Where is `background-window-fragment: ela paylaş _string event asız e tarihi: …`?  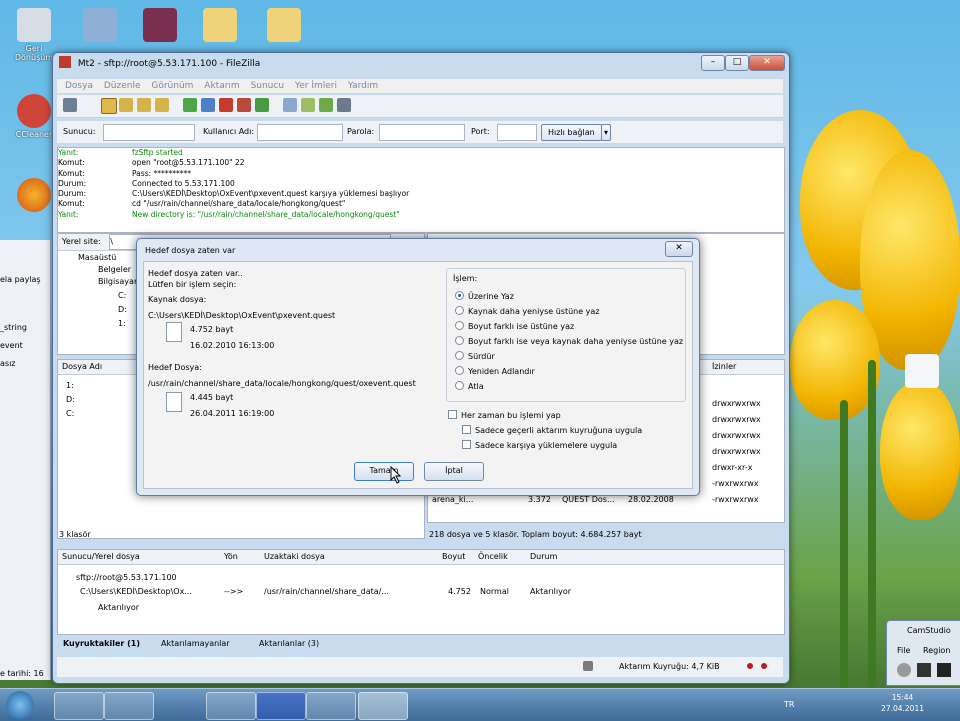 background-window-fragment: ela paylaş _string event asız e tarihi: … is located at coordinates (25, 460).